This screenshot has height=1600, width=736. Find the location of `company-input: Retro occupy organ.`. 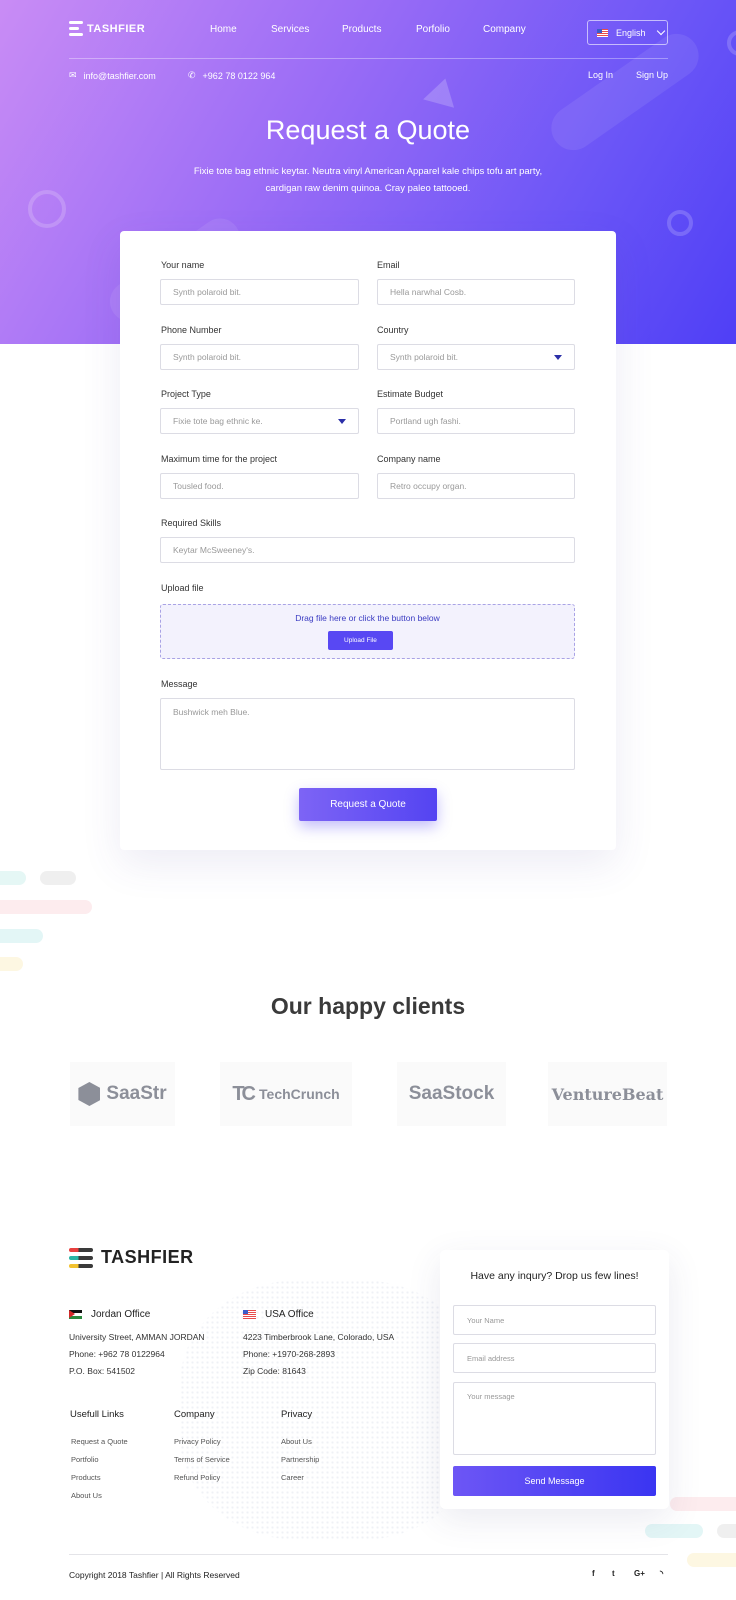

company-input: Retro occupy organ. is located at coordinates (476, 486).